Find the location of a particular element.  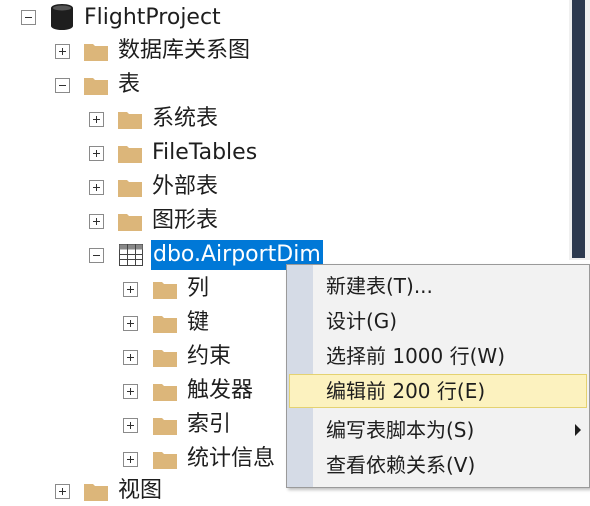

database-icon is located at coordinates (62, 17).